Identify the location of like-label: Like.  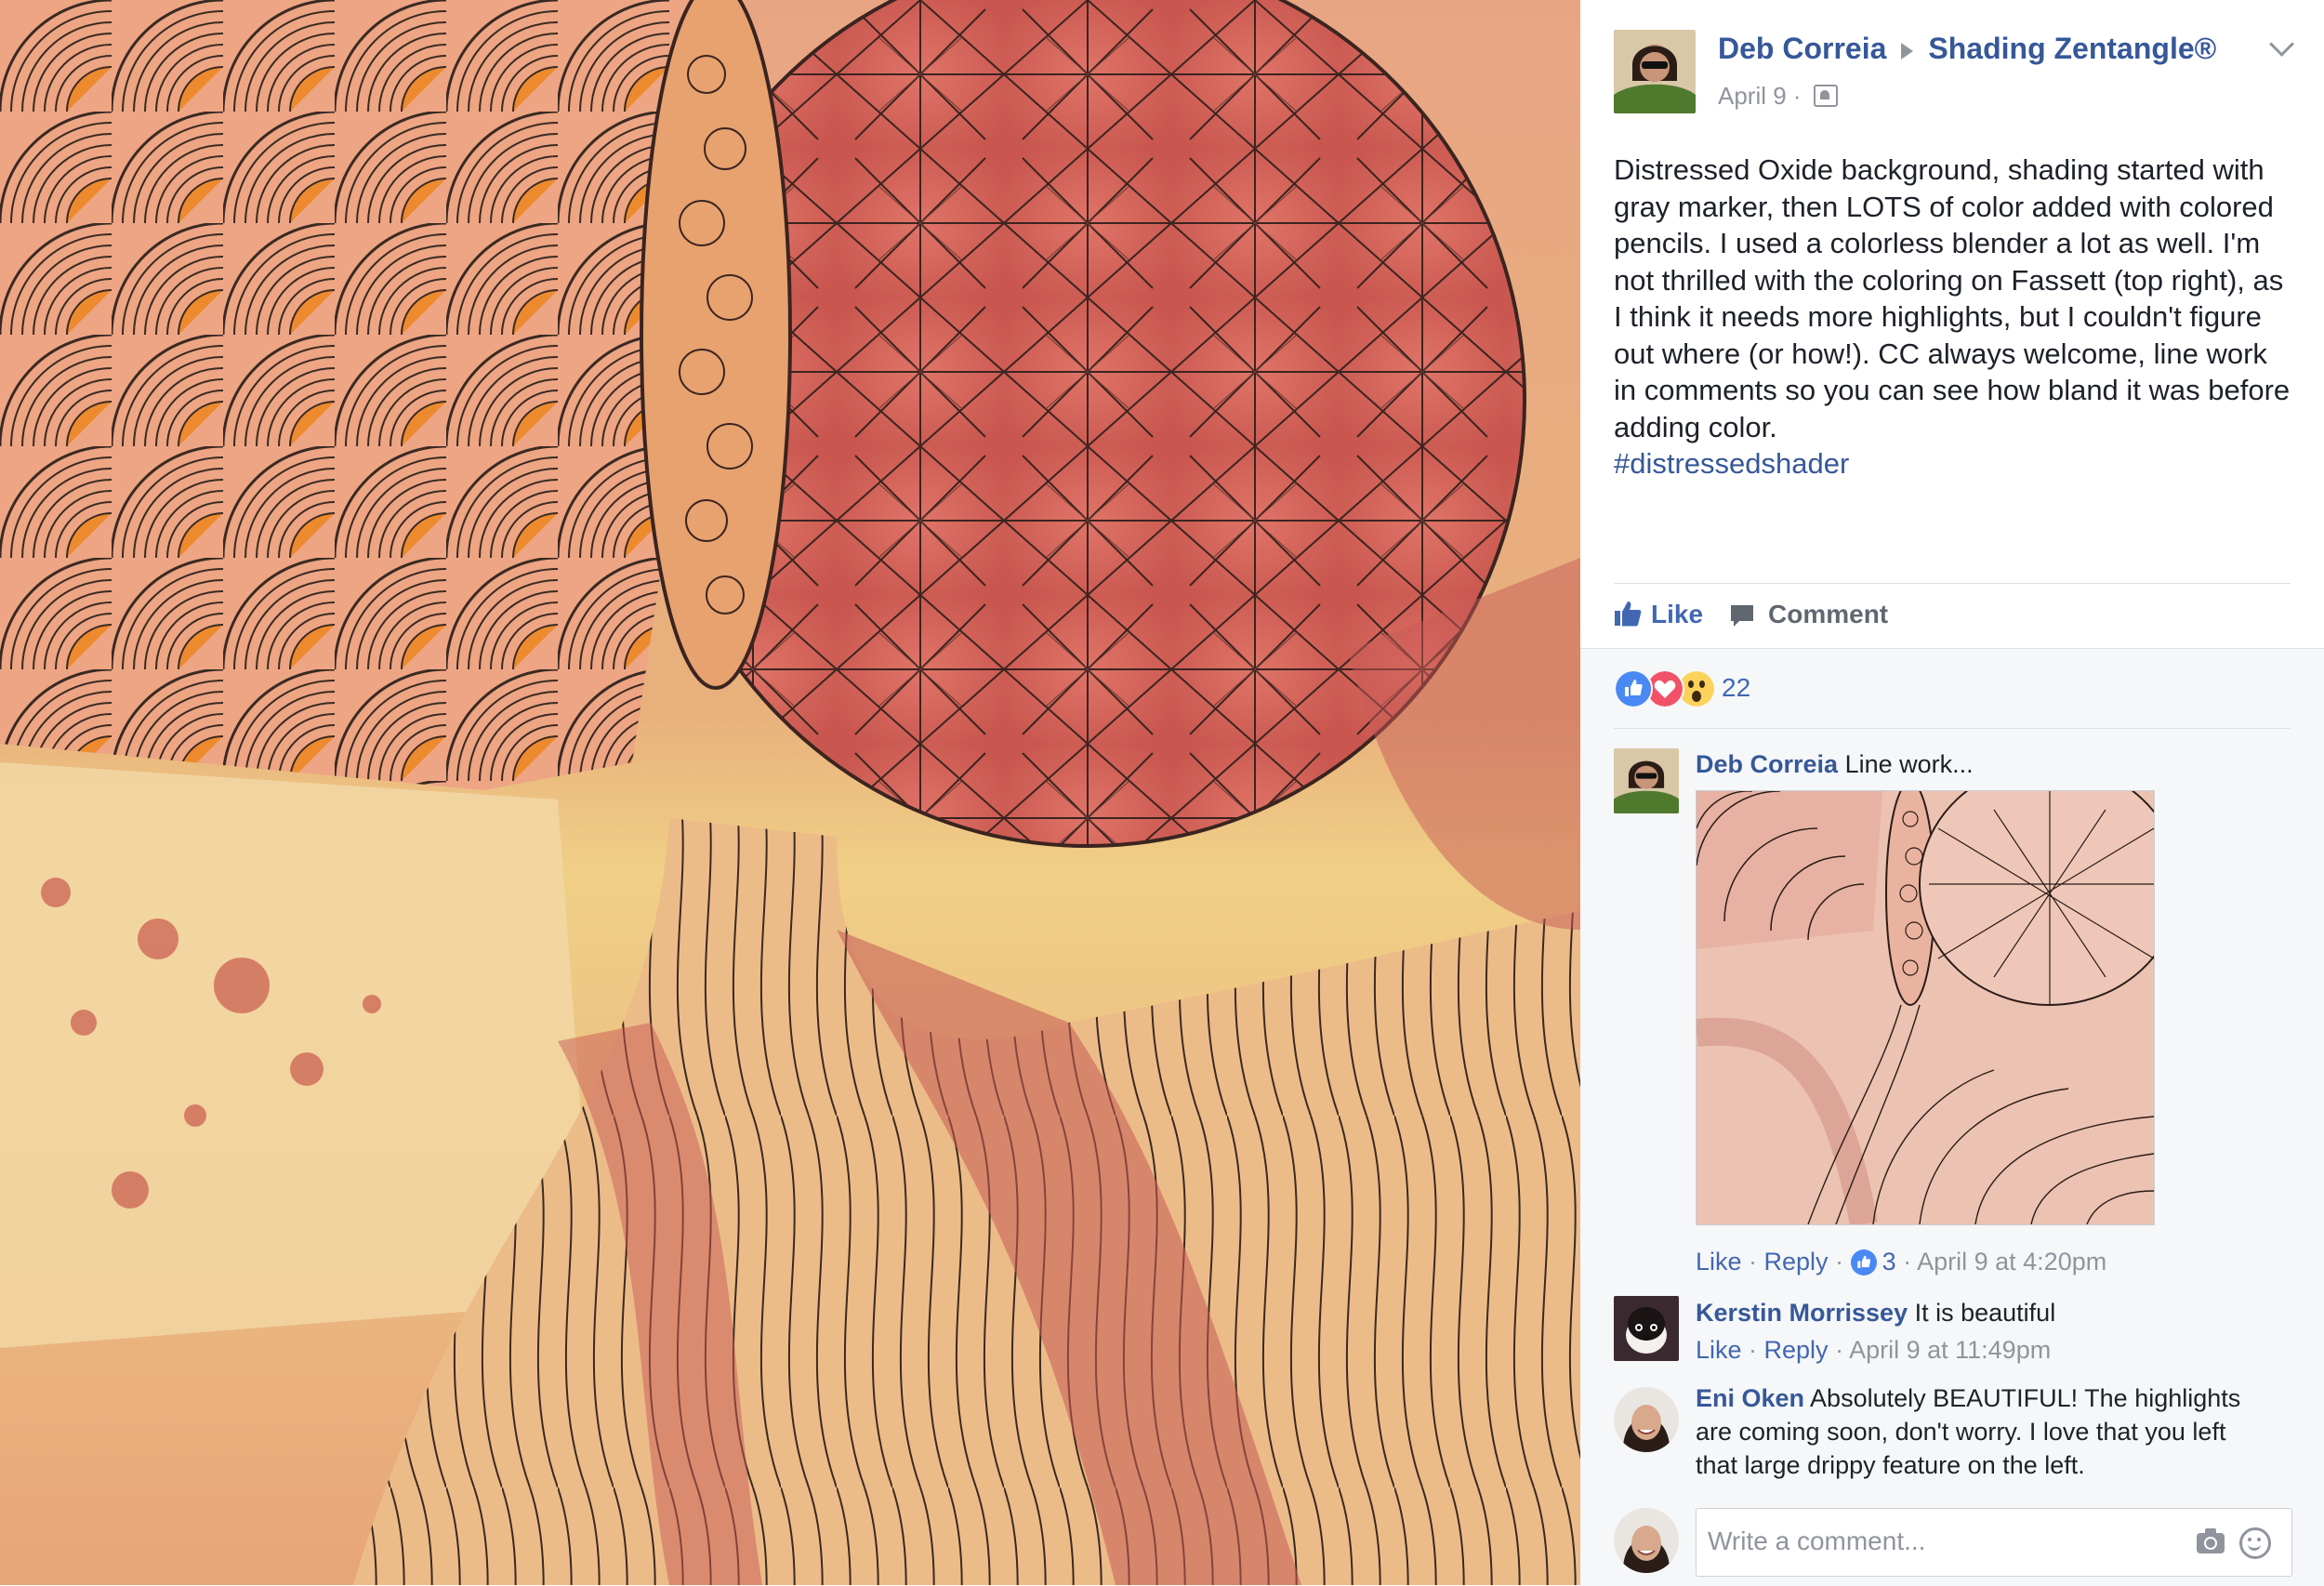
(1677, 614).